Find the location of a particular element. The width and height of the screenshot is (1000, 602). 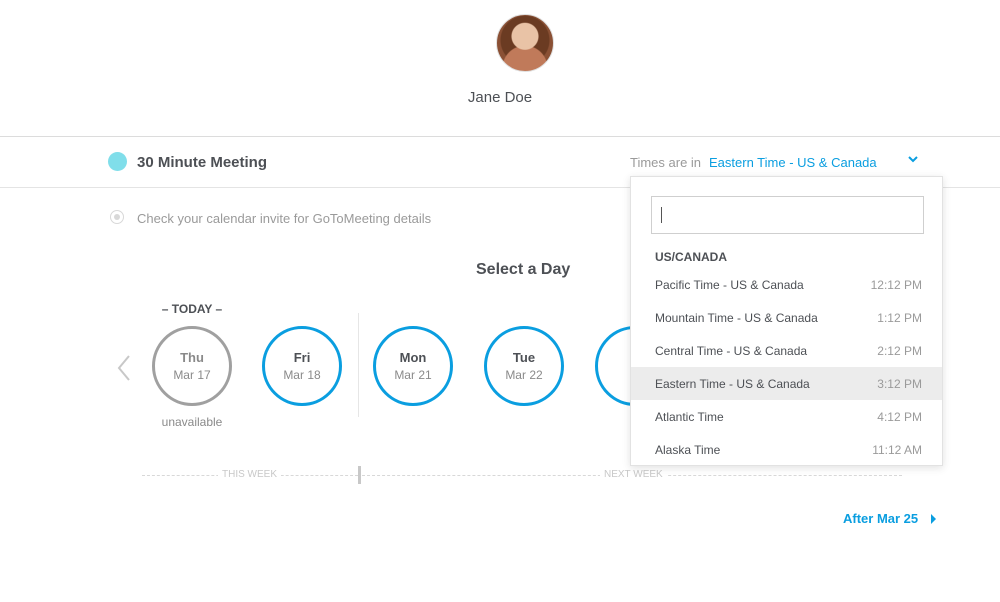

day-mon-mar-21: Mon Mar 21 is located at coordinates (413, 366).